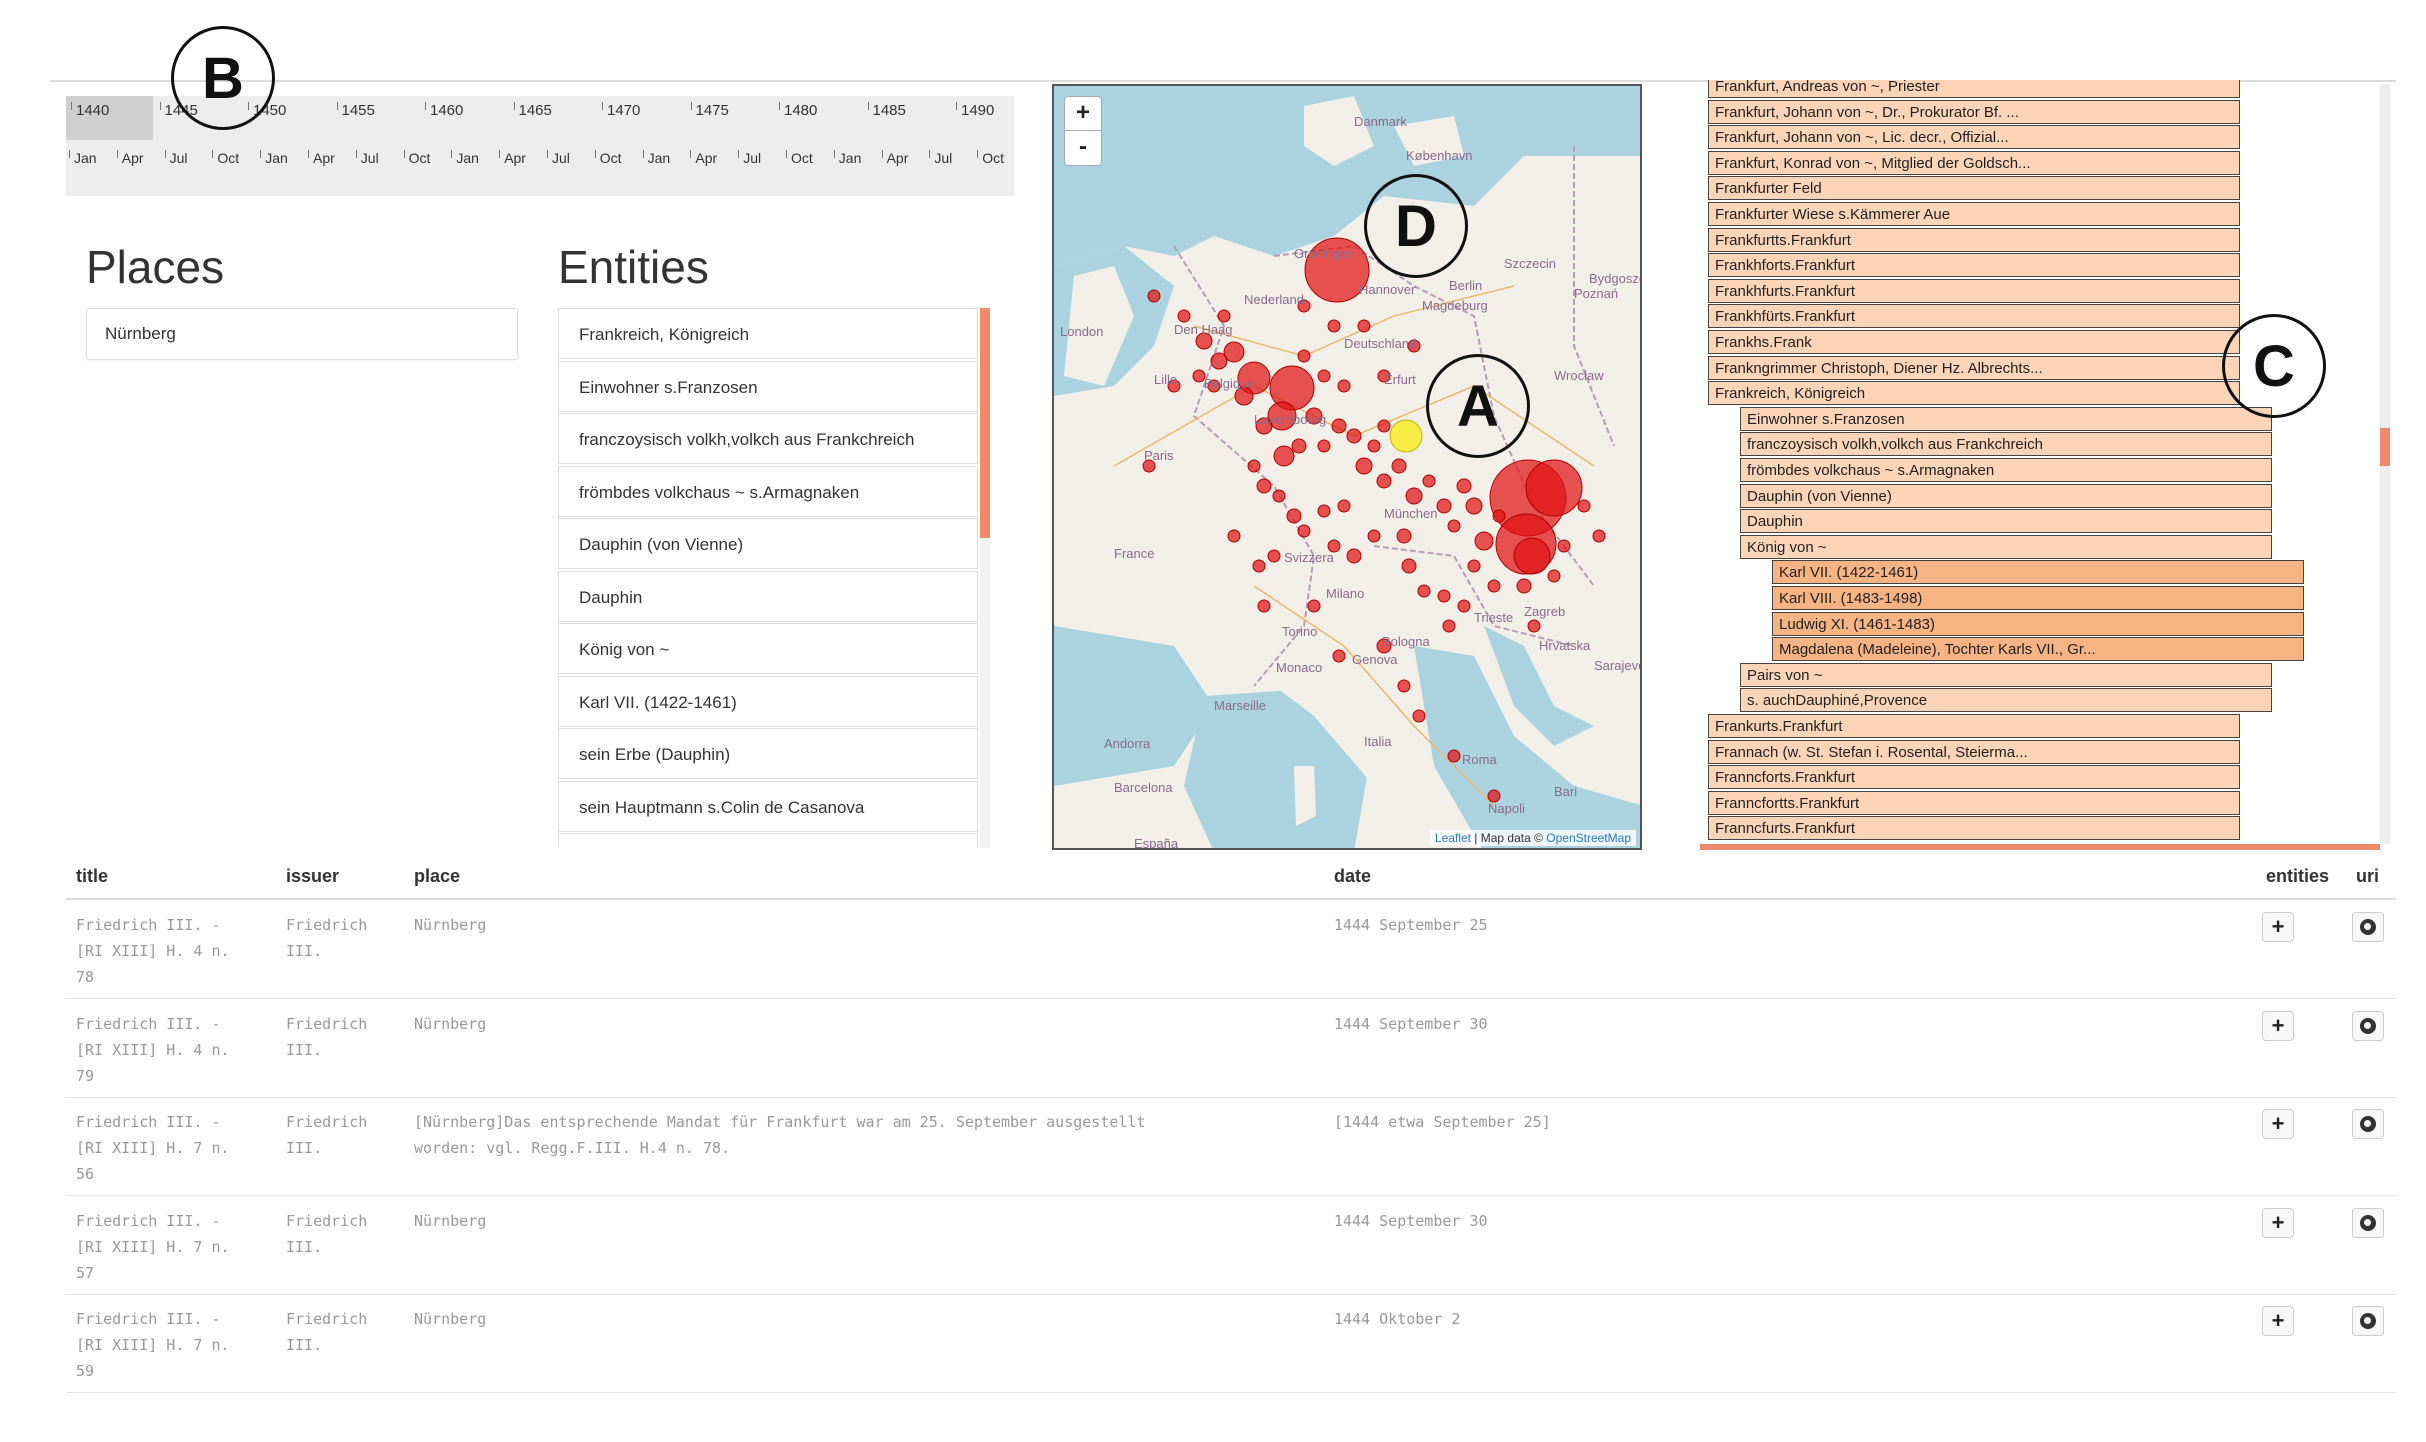 This screenshot has height=1442, width=2426. I want to click on entities-scrollbar-thumb, so click(985, 423).